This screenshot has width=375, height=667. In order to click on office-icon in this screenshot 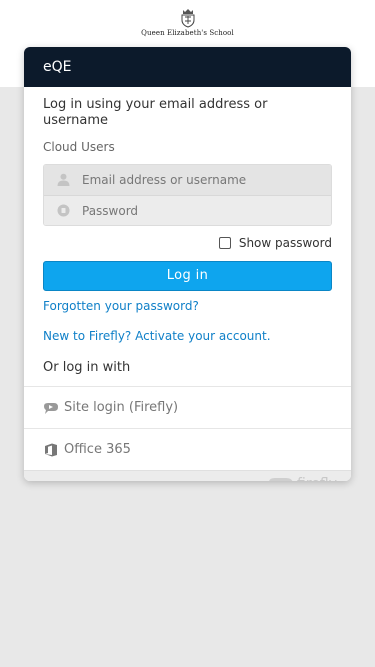, I will do `click(51, 449)`.